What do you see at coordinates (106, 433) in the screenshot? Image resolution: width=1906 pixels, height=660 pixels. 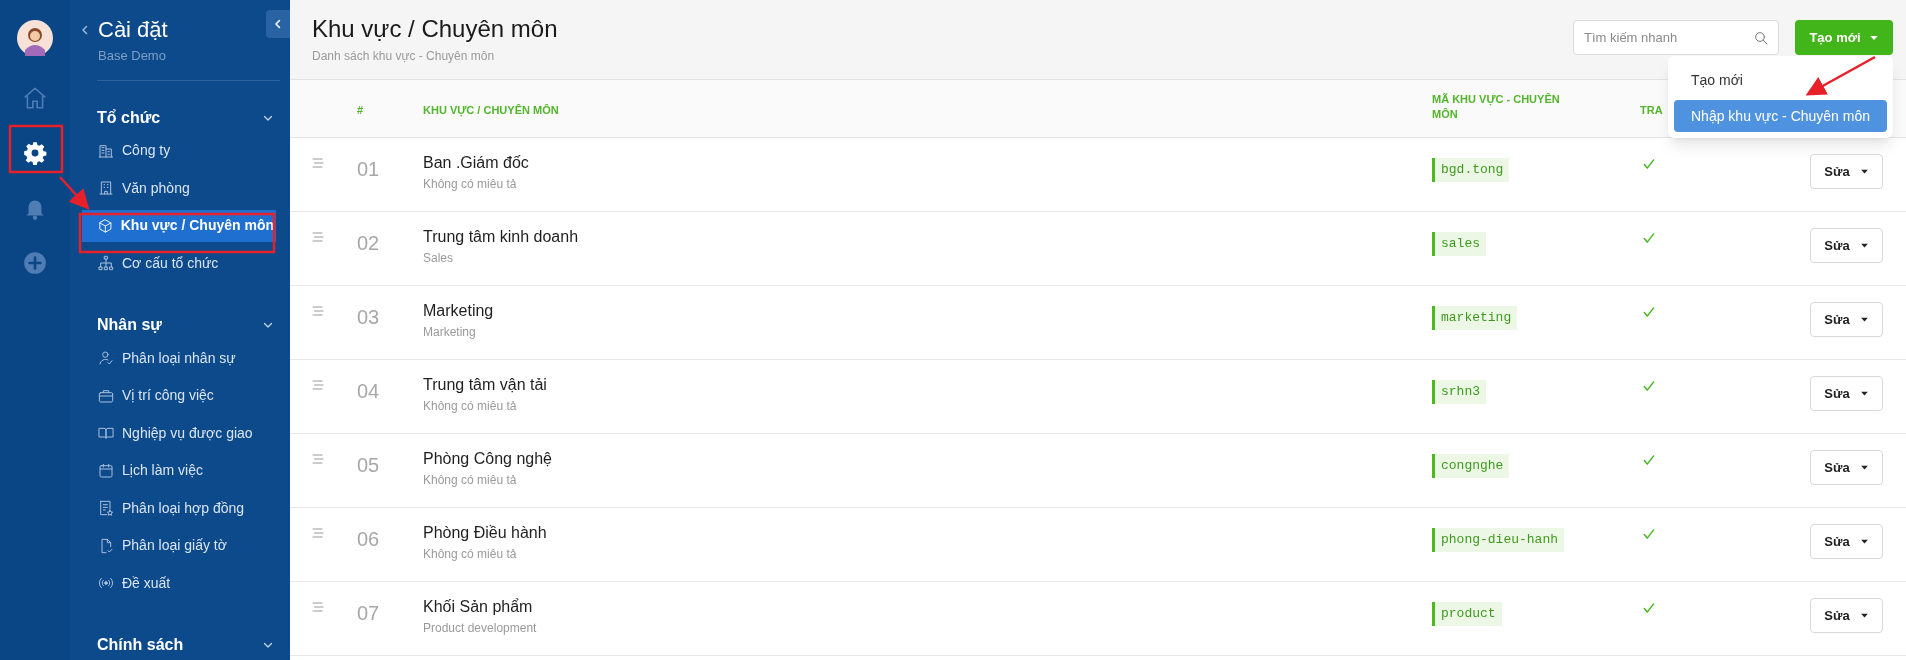 I see `book-icon` at bounding box center [106, 433].